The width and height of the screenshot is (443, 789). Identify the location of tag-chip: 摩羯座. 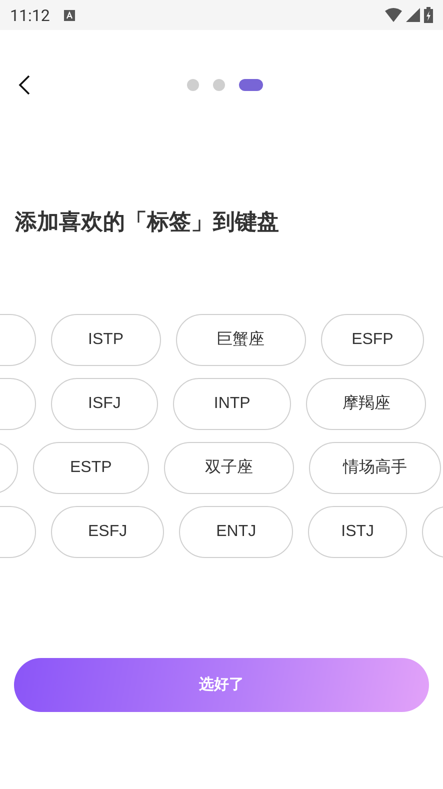
(366, 404).